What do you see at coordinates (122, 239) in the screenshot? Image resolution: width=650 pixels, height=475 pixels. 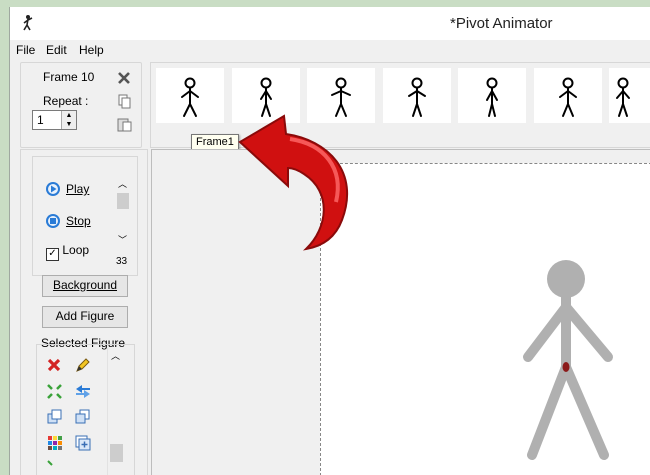 I see `chevron-down-icon: ﹀` at bounding box center [122, 239].